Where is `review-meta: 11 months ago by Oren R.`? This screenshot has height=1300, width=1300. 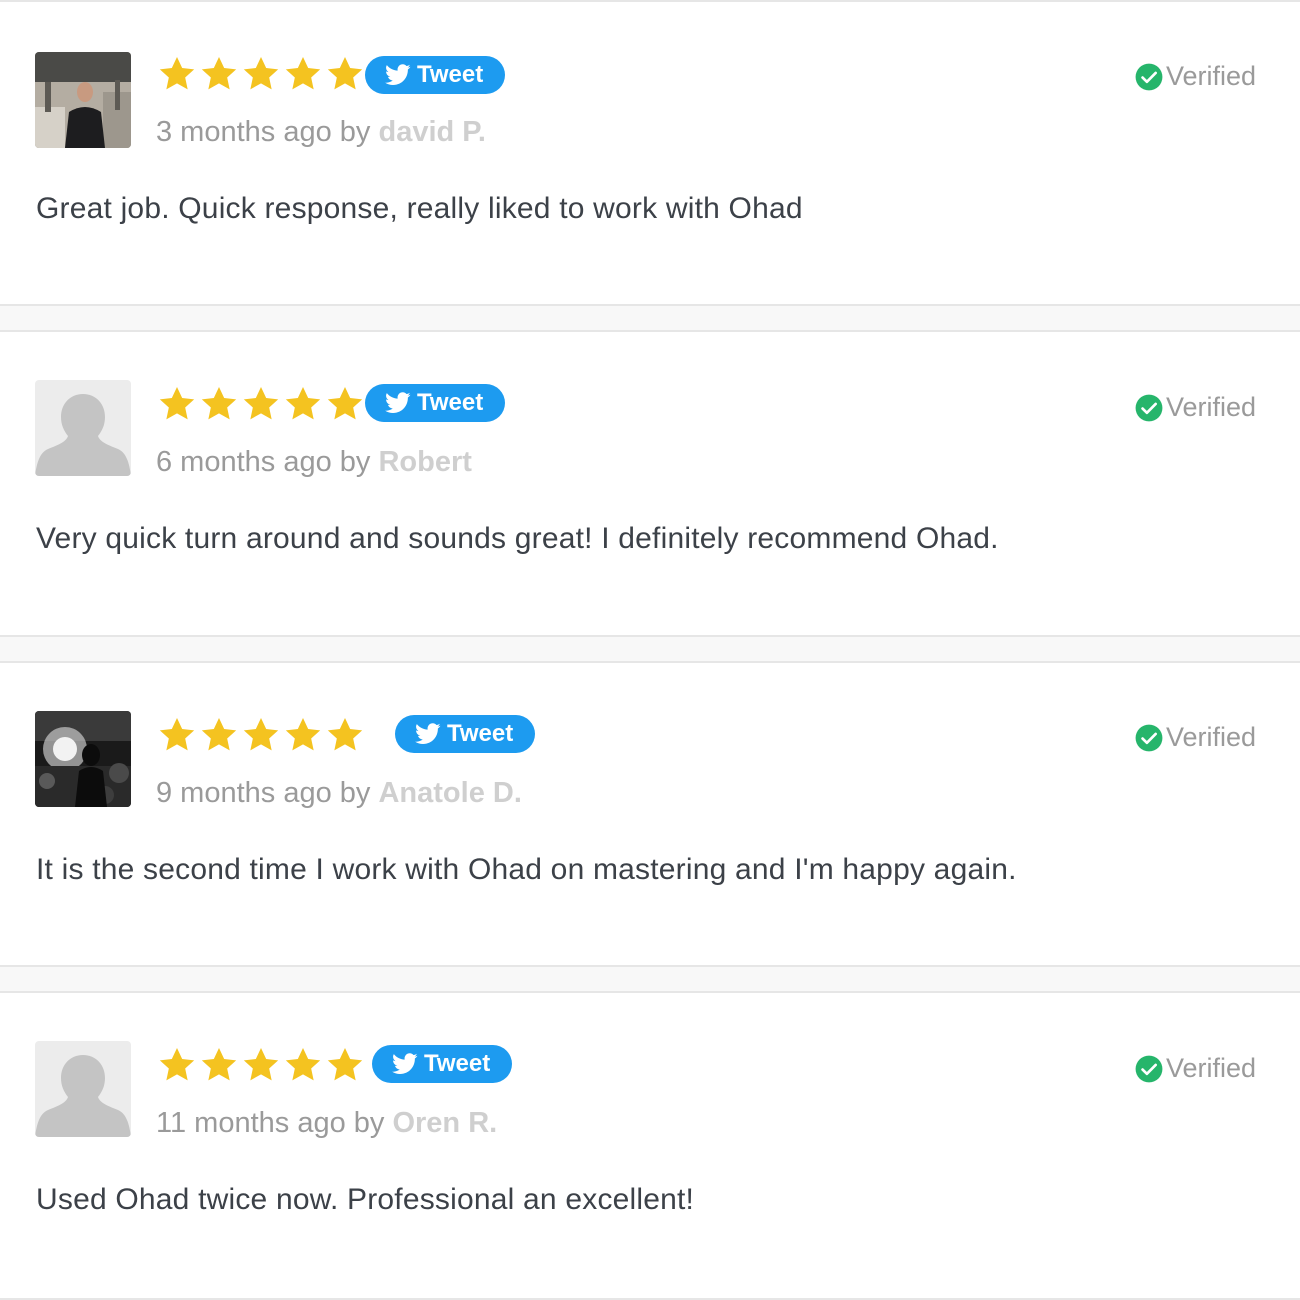 review-meta: 11 months ago by Oren R. is located at coordinates (326, 1123).